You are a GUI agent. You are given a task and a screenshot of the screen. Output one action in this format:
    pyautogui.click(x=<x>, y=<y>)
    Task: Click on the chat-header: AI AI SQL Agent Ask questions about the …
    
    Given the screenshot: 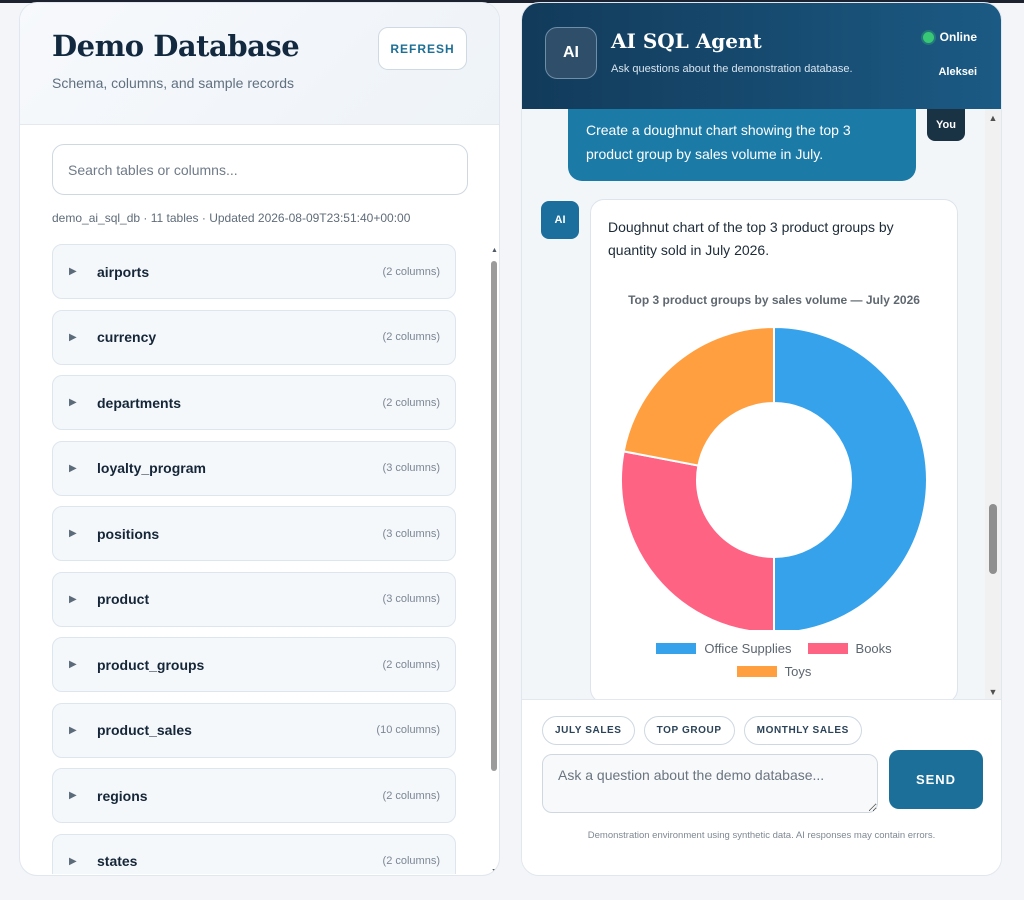 What is the action you would take?
    pyautogui.click(x=761, y=56)
    